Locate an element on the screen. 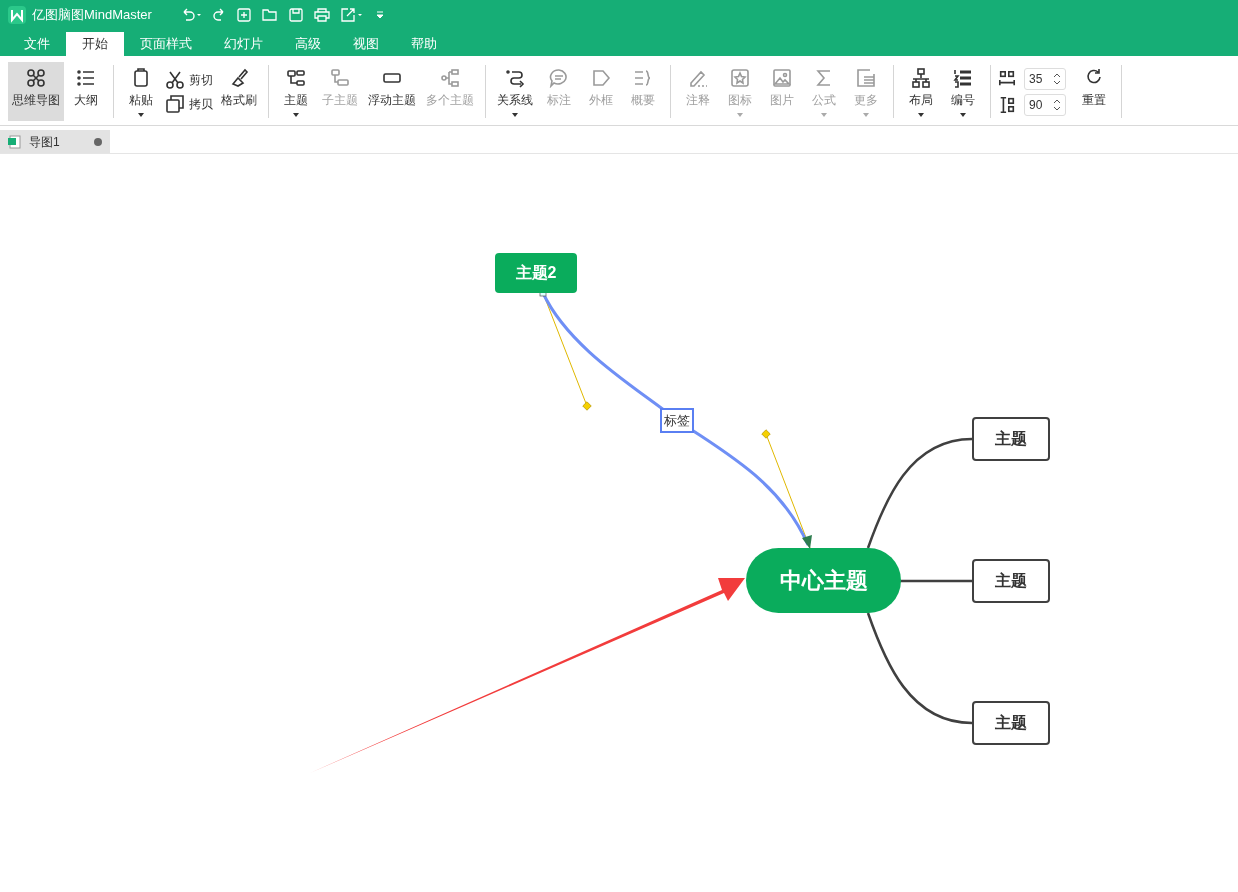  multi-topic-icon is located at coordinates (450, 78).